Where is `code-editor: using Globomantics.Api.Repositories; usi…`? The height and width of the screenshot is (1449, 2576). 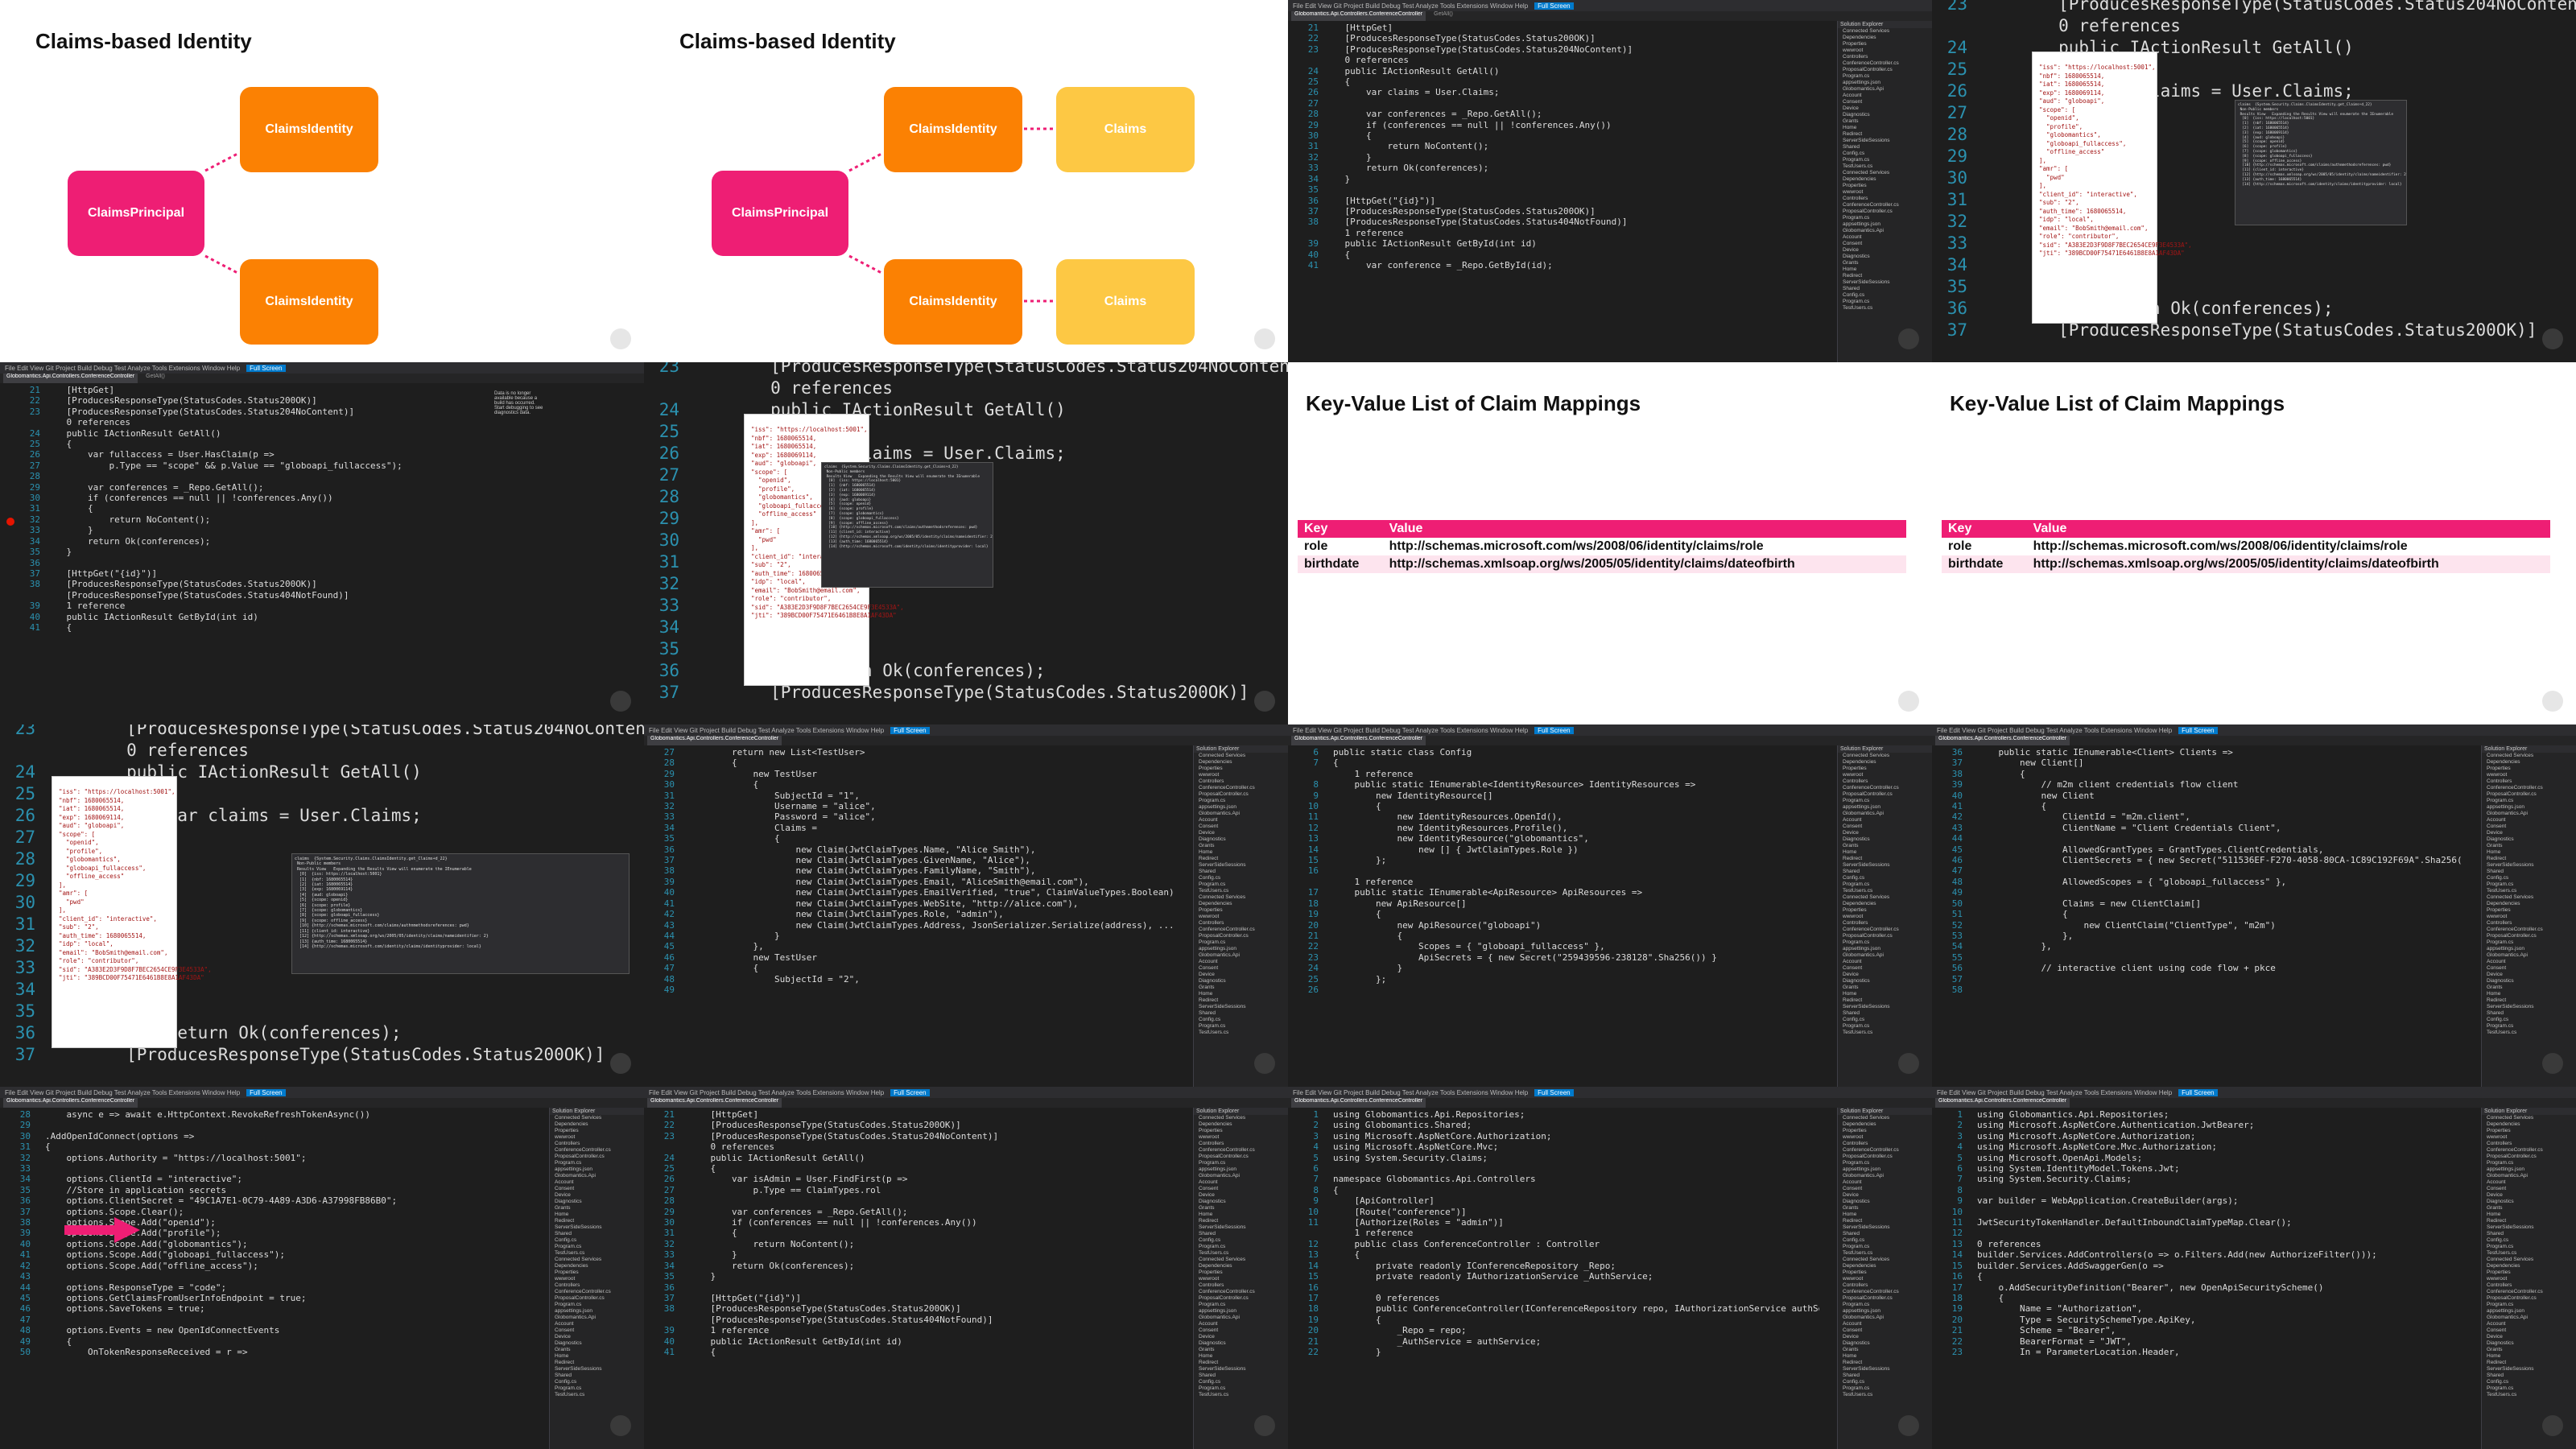
code-editor: using Globomantics.Api.Repositories; usi… is located at coordinates (2220, 1233).